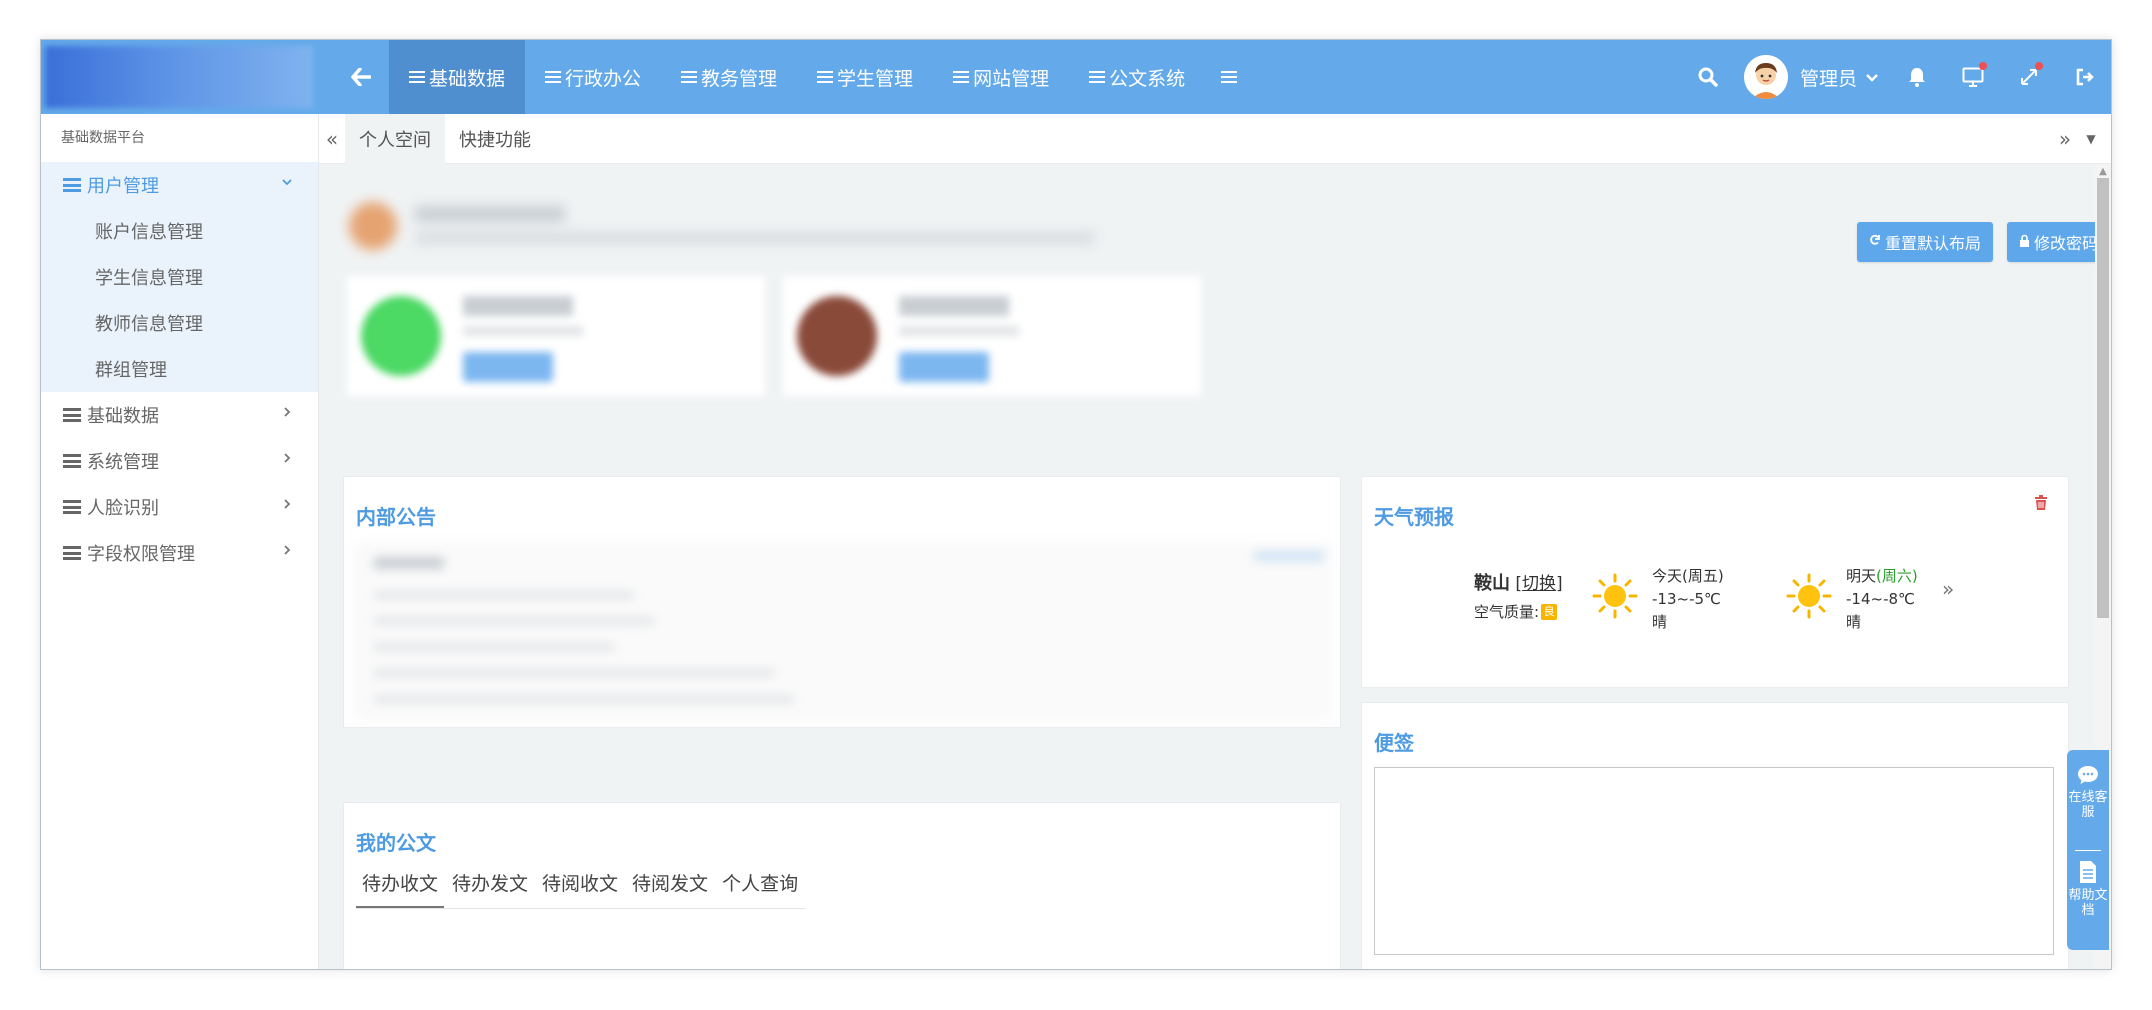 Image resolution: width=2152 pixels, height=1010 pixels. I want to click on refresh-icon, so click(1875, 242).